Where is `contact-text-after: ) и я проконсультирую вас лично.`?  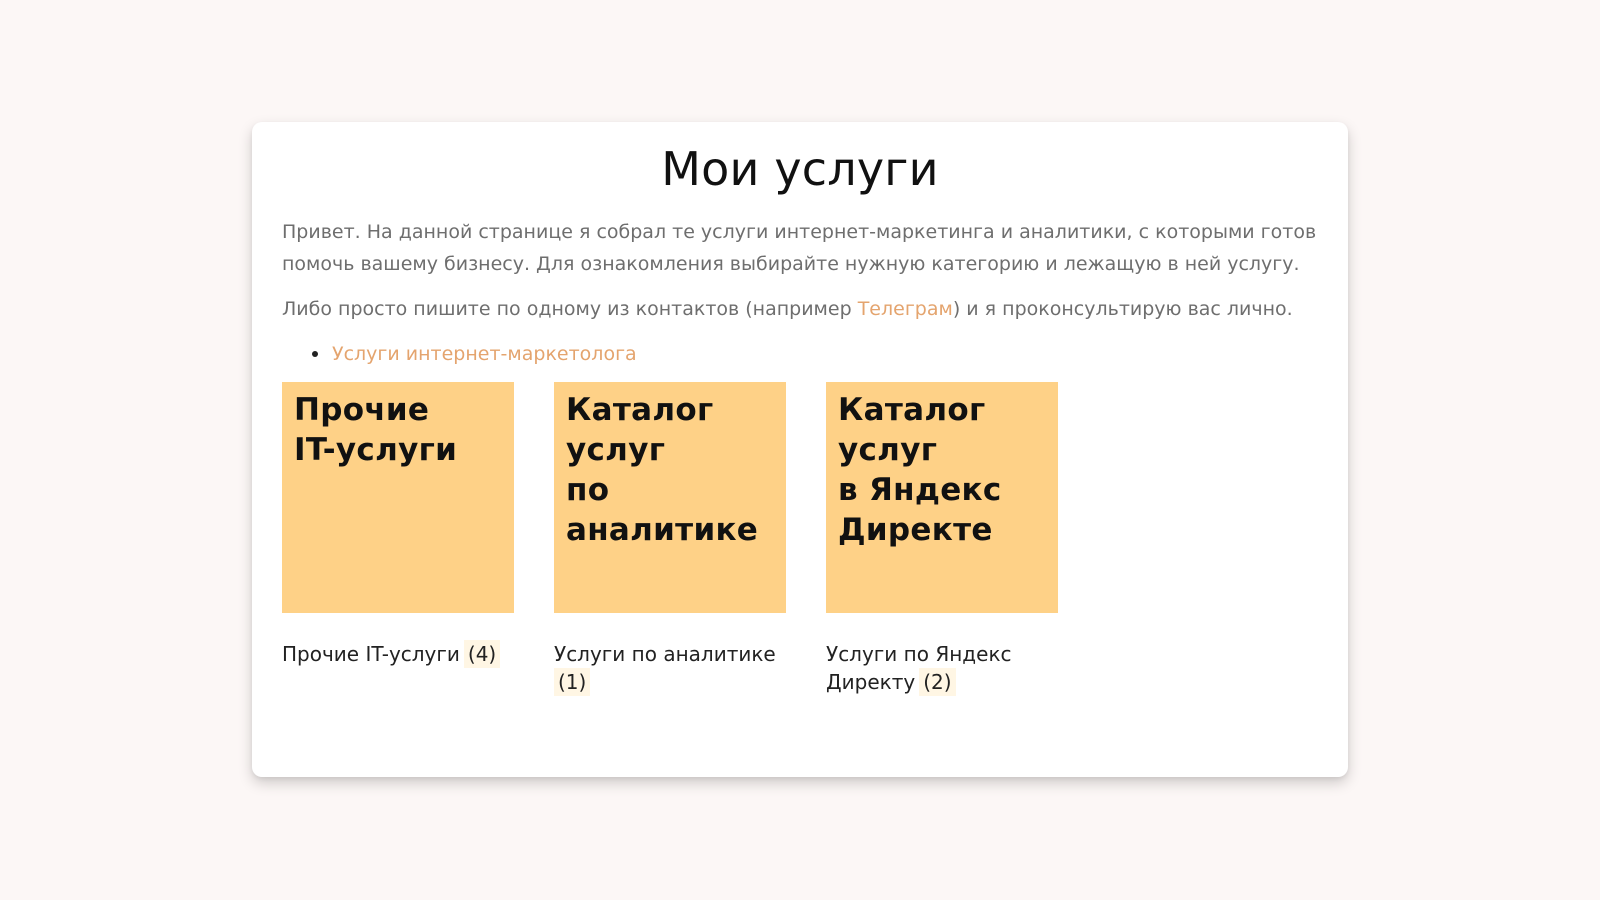 contact-text-after: ) и я проконсультирую вас лично. is located at coordinates (1122, 309).